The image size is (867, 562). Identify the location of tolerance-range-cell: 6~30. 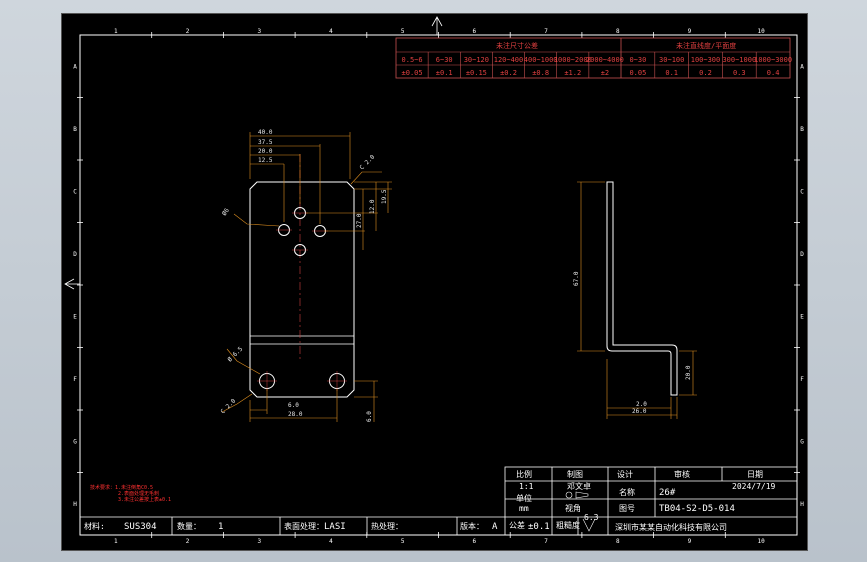
(444, 60).